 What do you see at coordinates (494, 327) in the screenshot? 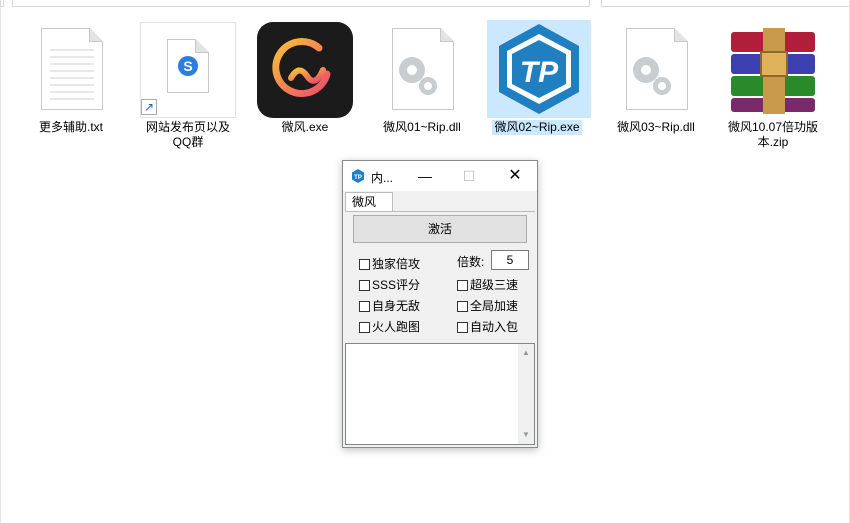
I see `checkbox-label: 自动入包` at bounding box center [494, 327].